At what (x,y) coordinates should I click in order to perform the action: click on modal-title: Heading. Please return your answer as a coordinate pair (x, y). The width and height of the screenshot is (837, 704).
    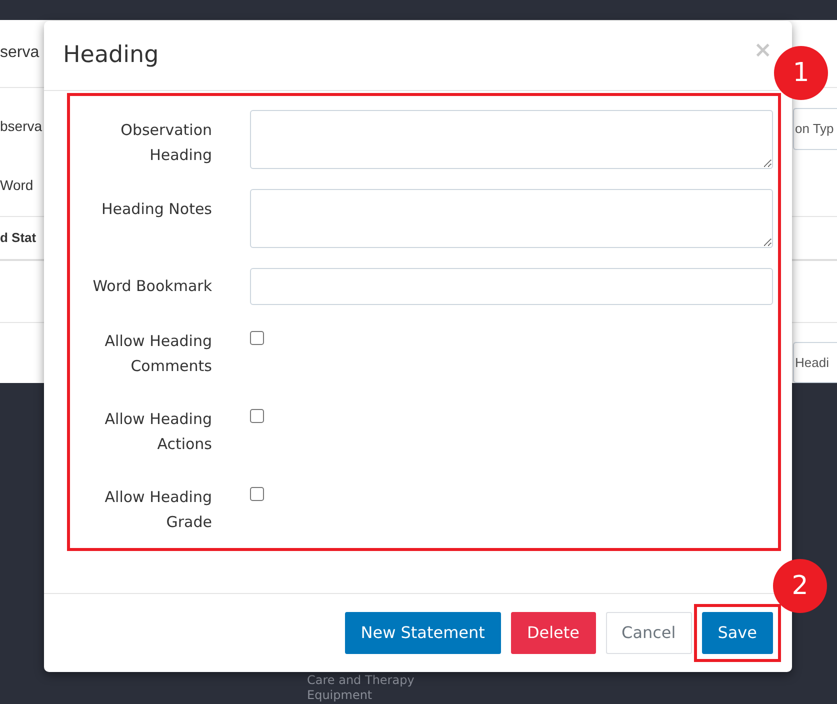
    Looking at the image, I should click on (111, 55).